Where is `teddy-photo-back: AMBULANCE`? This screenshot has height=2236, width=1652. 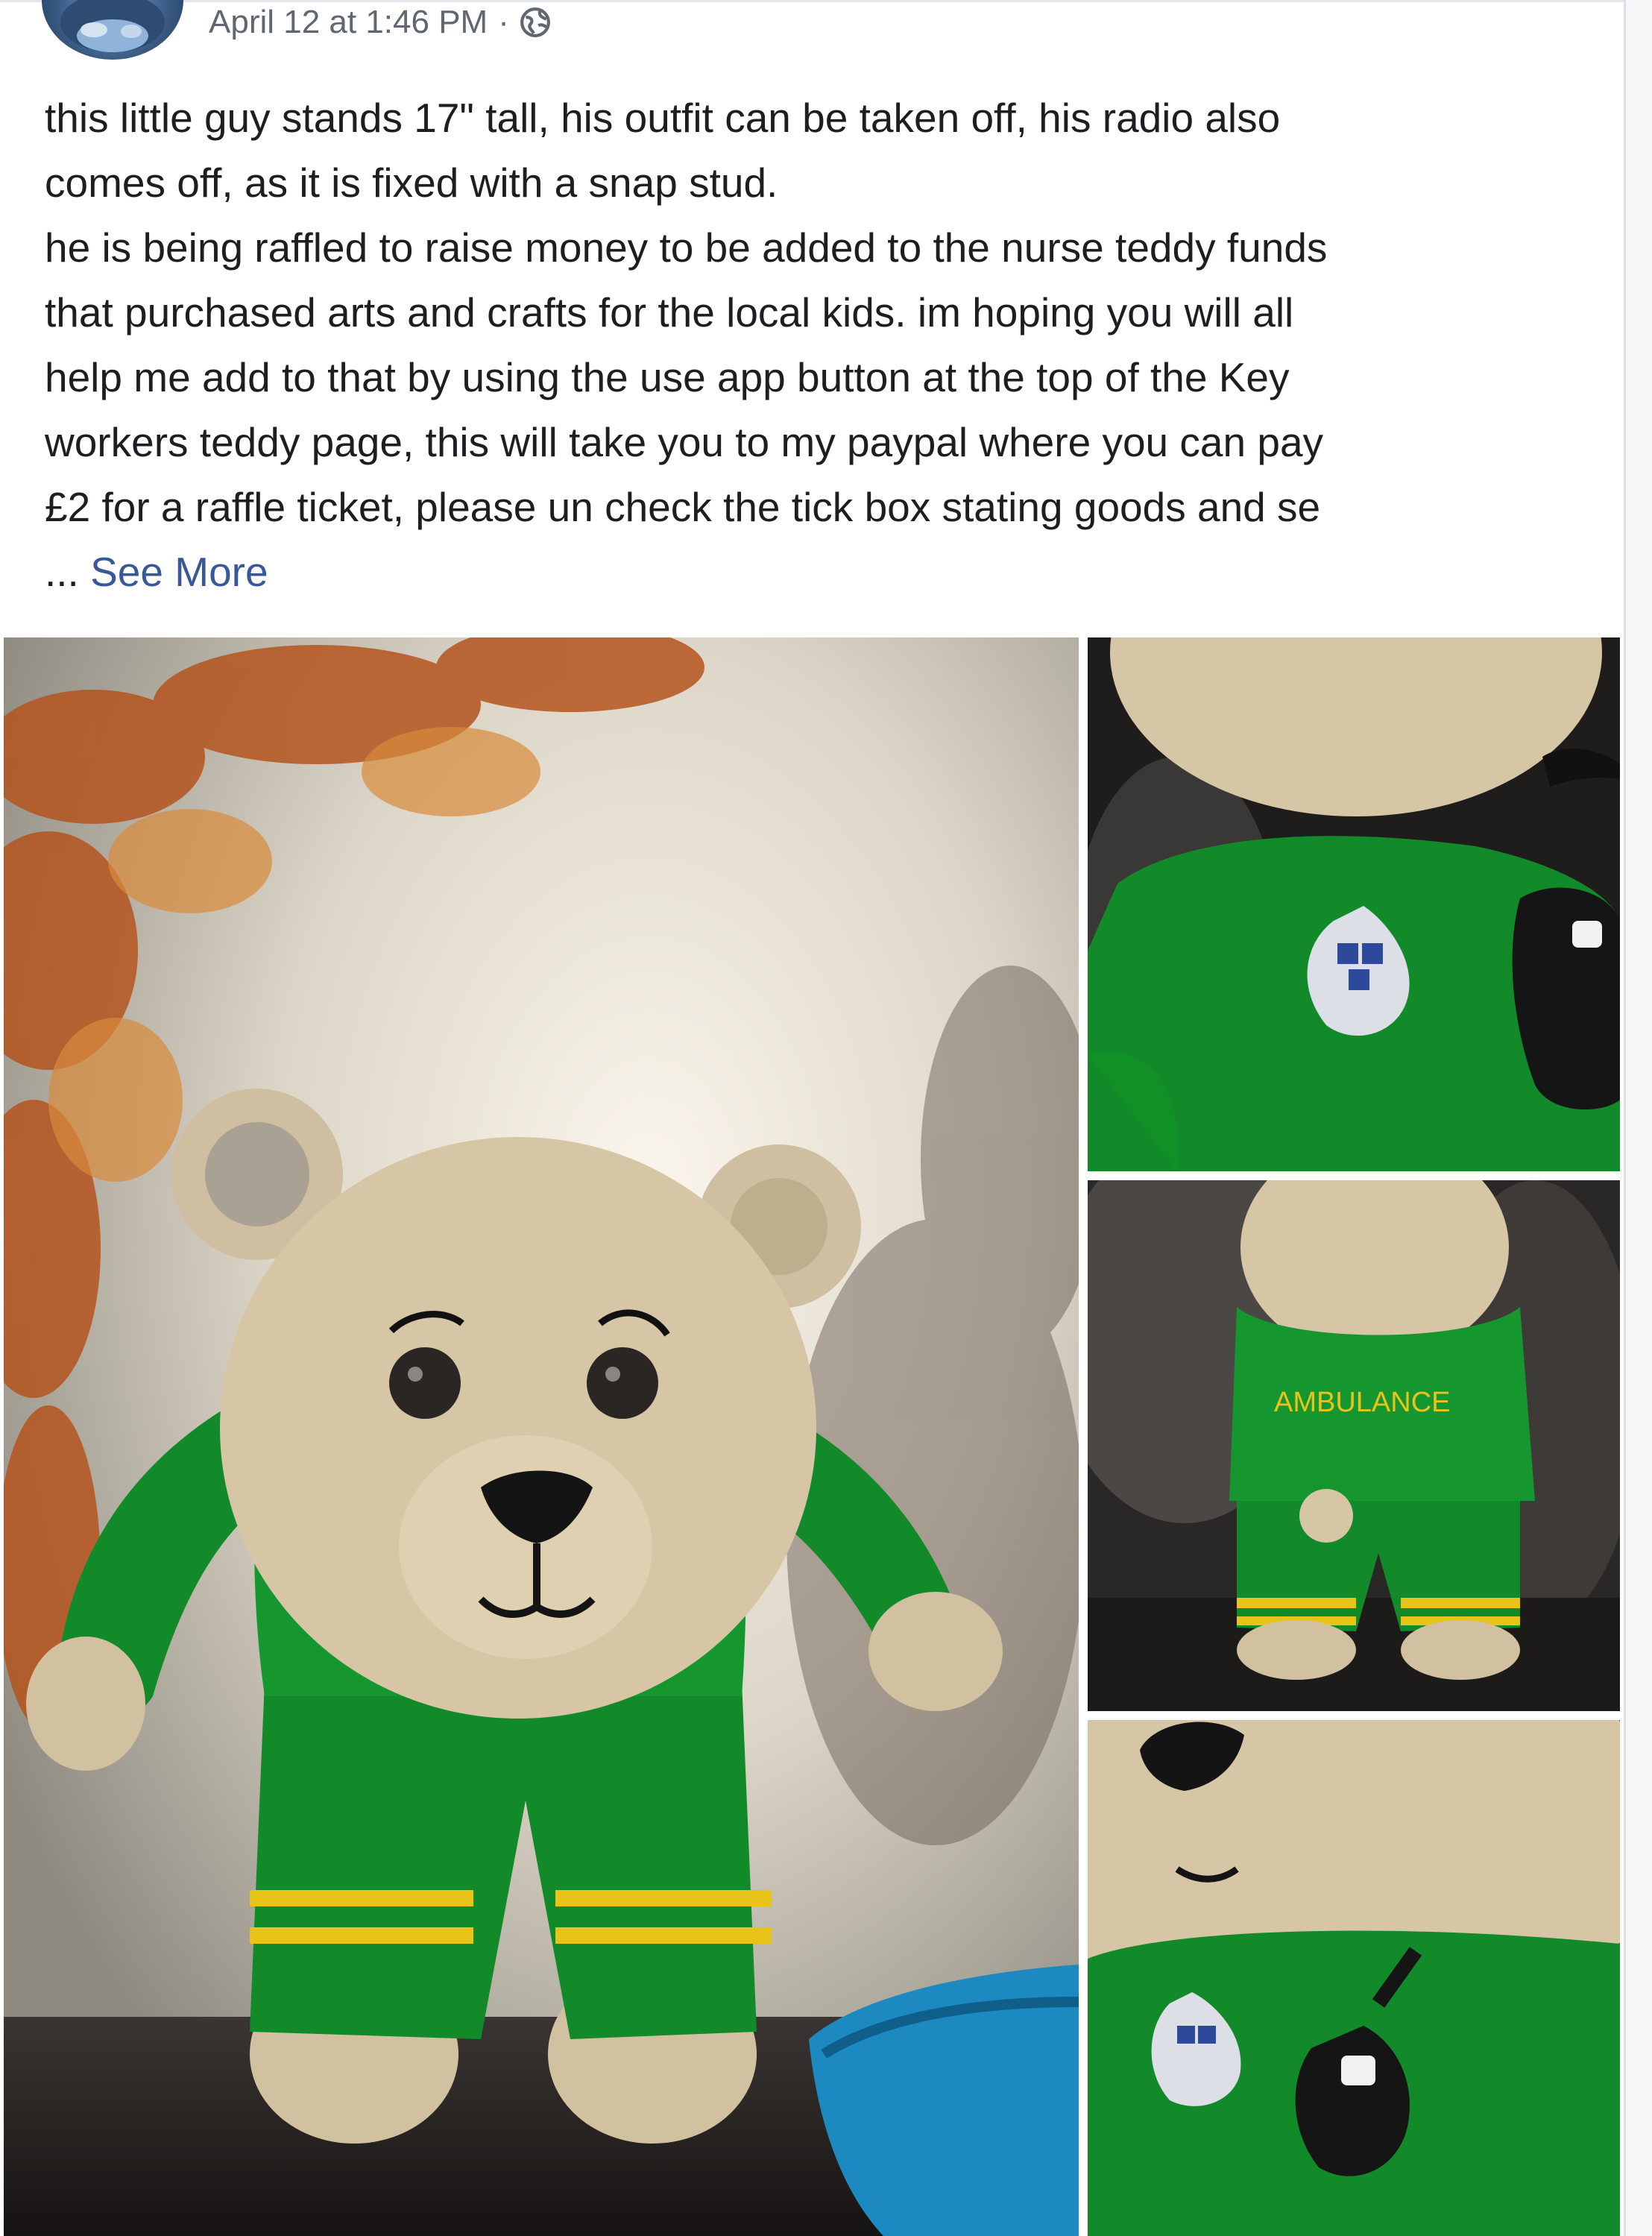 teddy-photo-back: AMBULANCE is located at coordinates (1354, 1445).